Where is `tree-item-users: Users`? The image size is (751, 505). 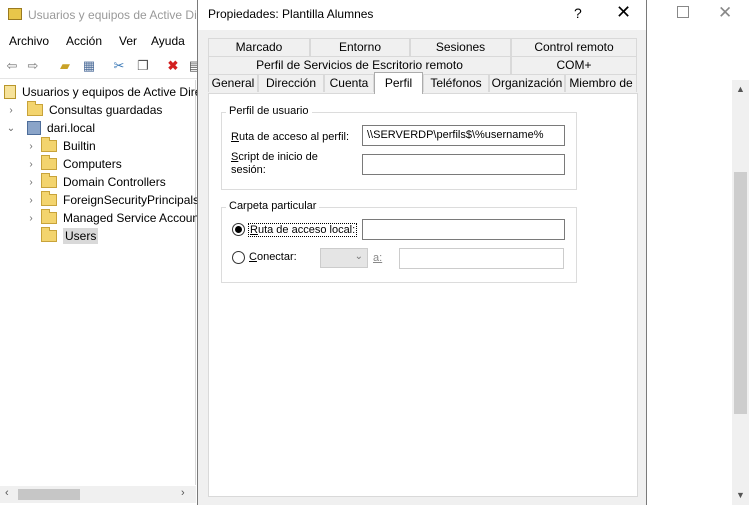
tree-item-users: Users is located at coordinates (68, 236).